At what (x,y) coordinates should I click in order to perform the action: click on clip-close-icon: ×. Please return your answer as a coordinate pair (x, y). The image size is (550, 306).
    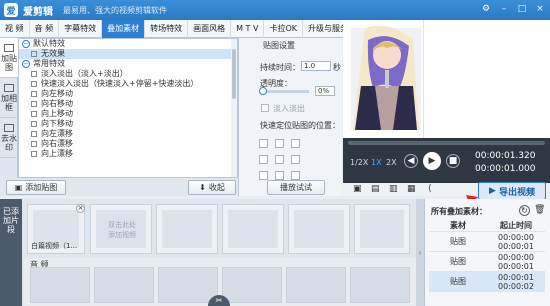
    Looking at the image, I should click on (80, 208).